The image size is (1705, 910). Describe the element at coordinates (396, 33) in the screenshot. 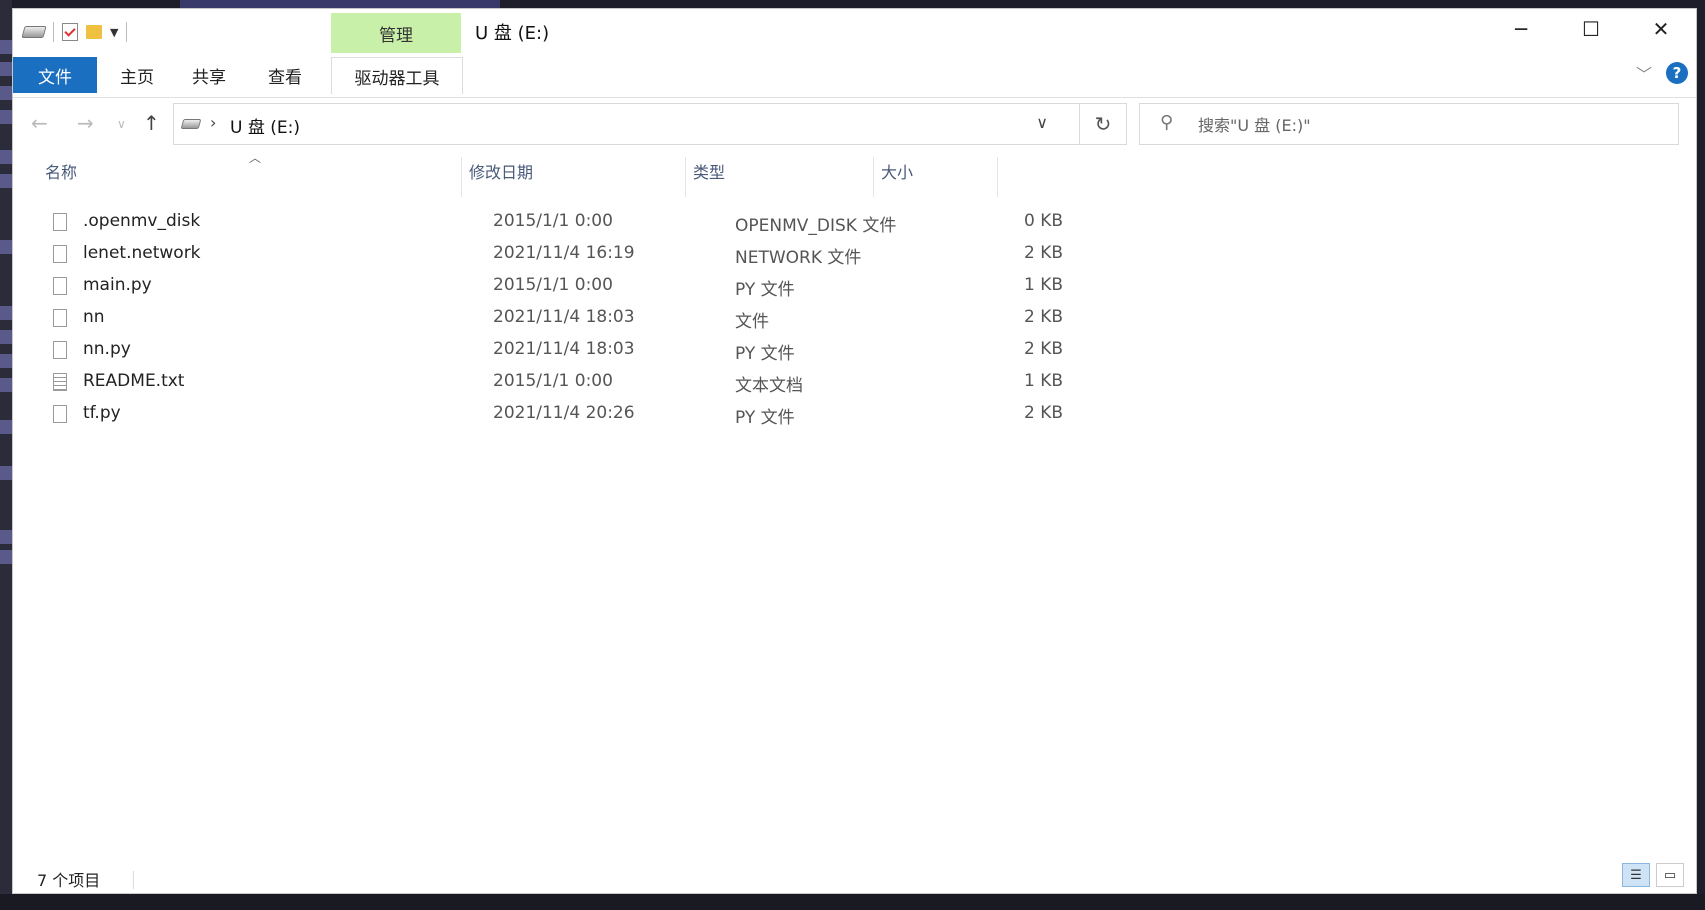

I see `manage-contextual-tab: 管理` at that location.